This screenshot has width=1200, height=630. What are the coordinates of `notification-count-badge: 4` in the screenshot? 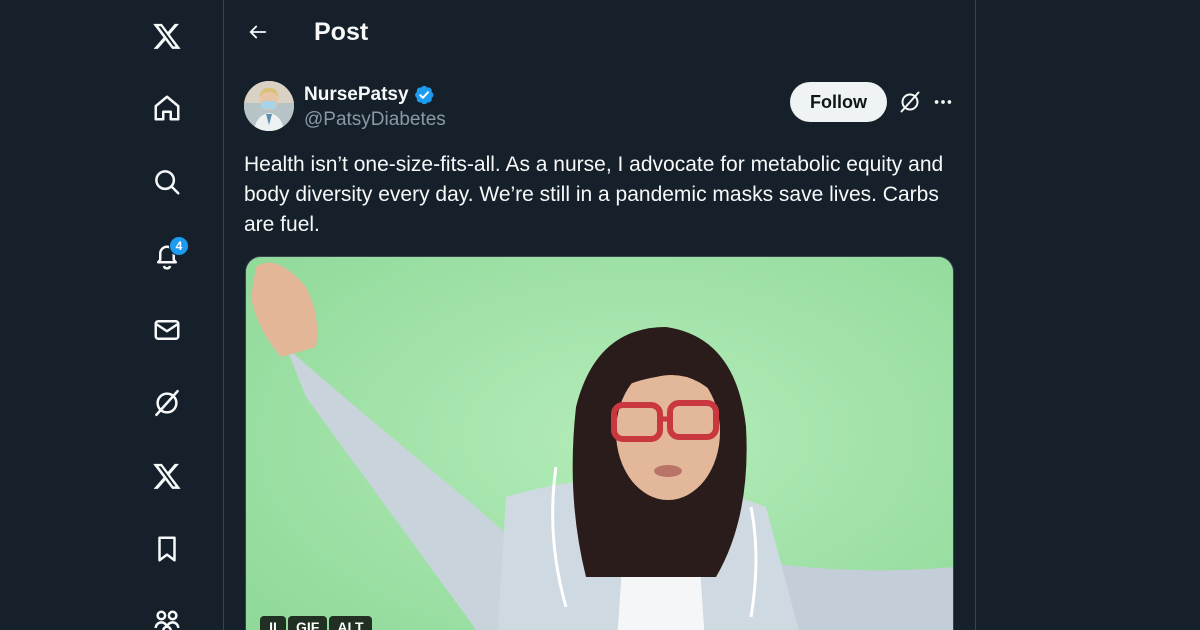 It's located at (179, 246).